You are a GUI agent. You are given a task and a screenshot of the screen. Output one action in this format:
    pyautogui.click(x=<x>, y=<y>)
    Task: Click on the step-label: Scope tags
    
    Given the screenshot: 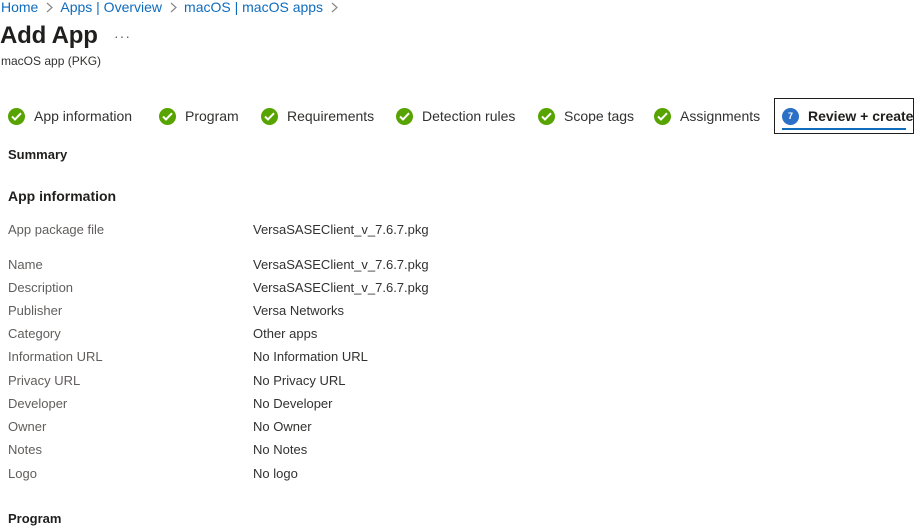 What is the action you would take?
    pyautogui.click(x=599, y=116)
    